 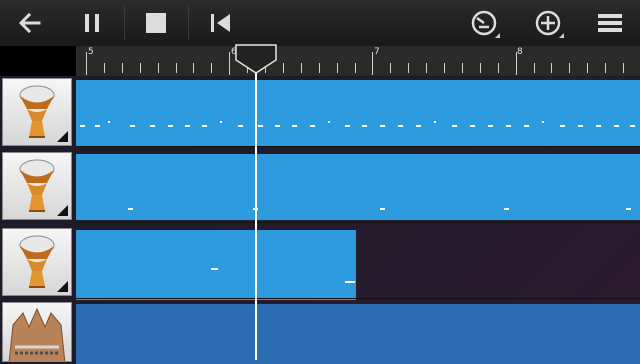 I want to click on skip-to-start-icon, so click(x=220, y=23).